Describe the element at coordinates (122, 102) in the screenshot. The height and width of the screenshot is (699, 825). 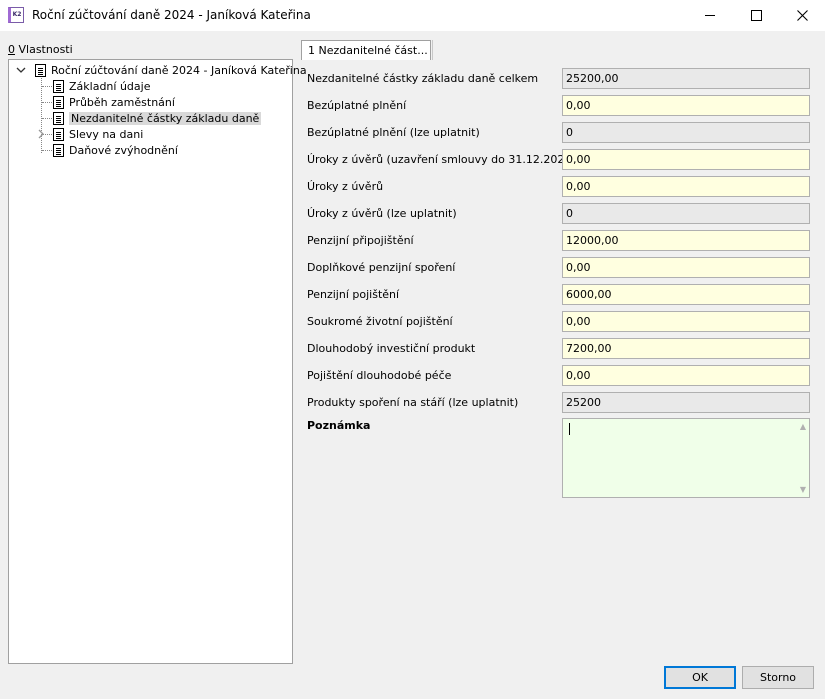
I see `tree-item-label: Průběh zaměstnání` at that location.